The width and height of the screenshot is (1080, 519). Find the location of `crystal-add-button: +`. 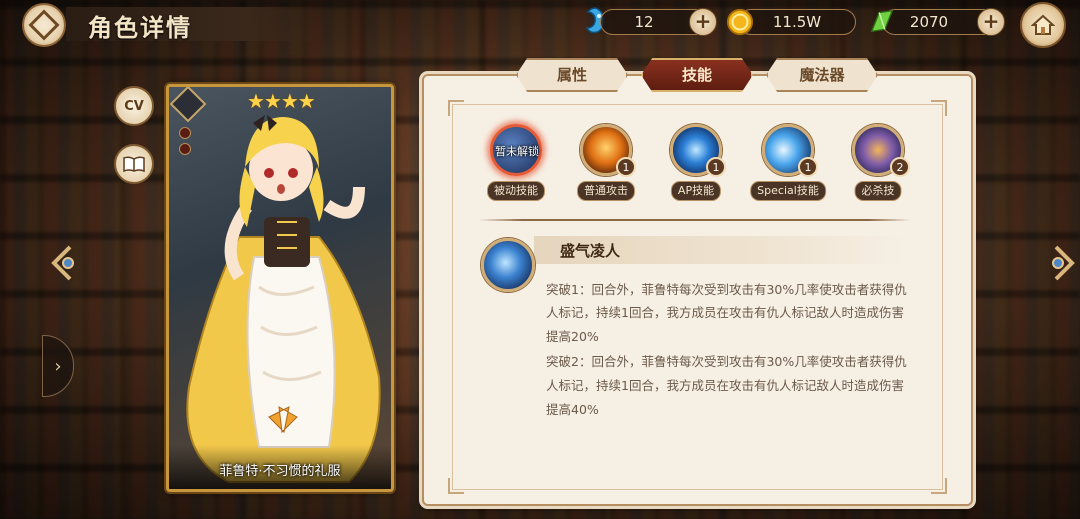

crystal-add-button: + is located at coordinates (991, 22).